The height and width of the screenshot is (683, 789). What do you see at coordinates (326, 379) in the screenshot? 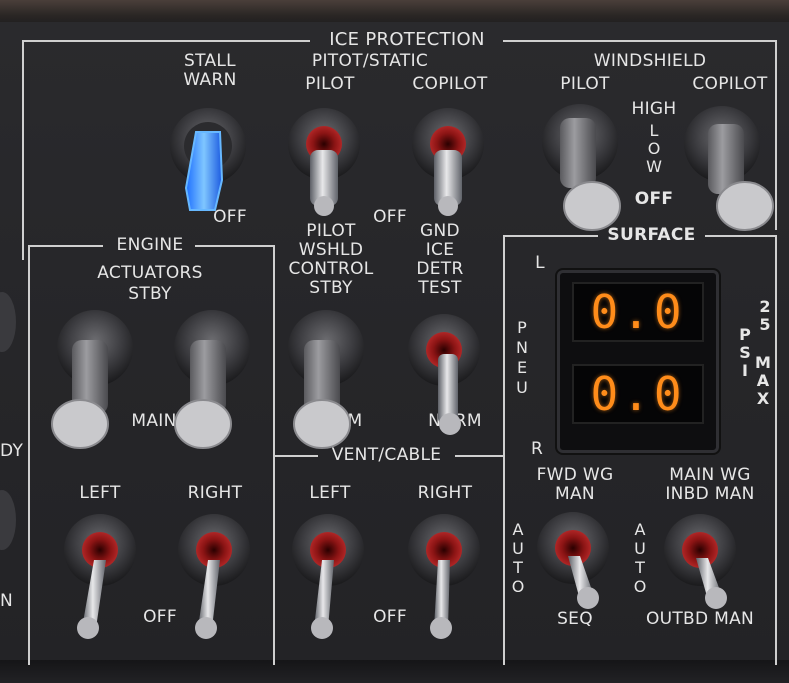
I see `pilot-wshld-control-switch` at bounding box center [326, 379].